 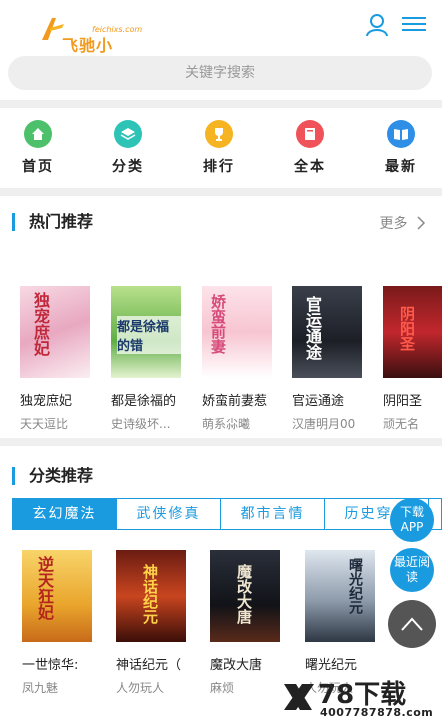 What do you see at coordinates (226, 424) in the screenshot?
I see `book-author: 萌系尛曦` at bounding box center [226, 424].